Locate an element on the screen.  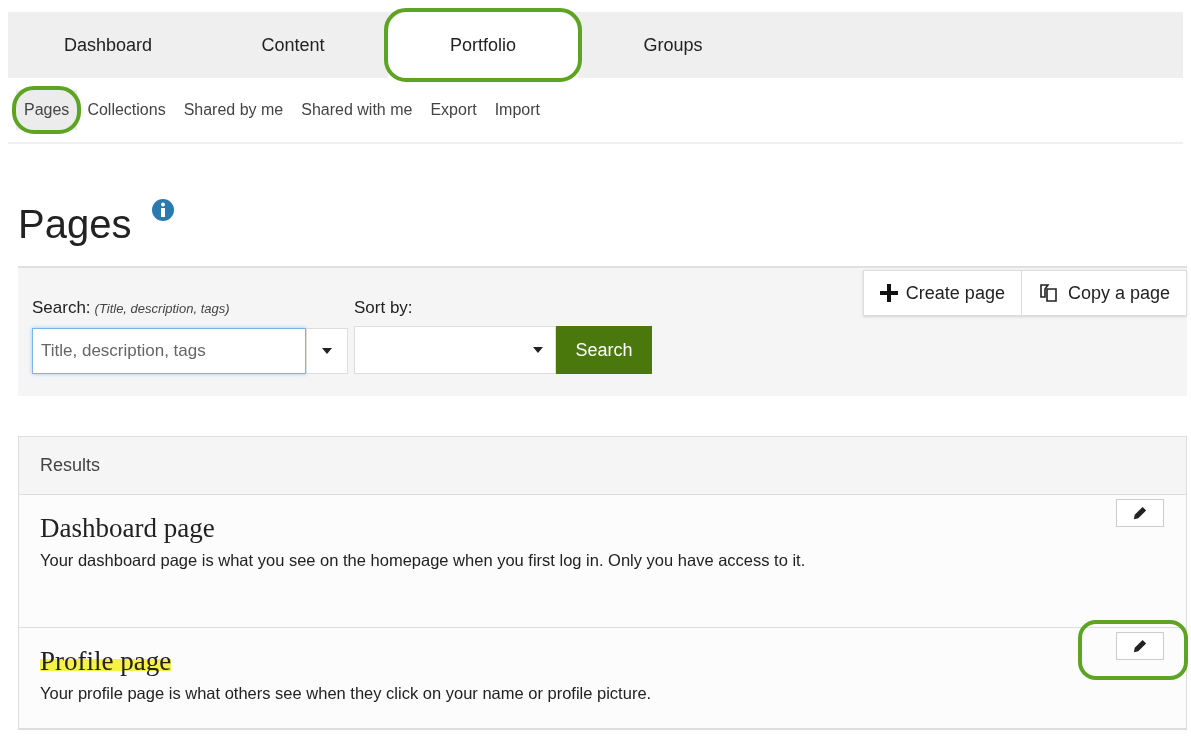
result-description: Your dashboard page is what you see on the homepage when you first log in. Only you have access to it. is located at coordinates (423, 560).